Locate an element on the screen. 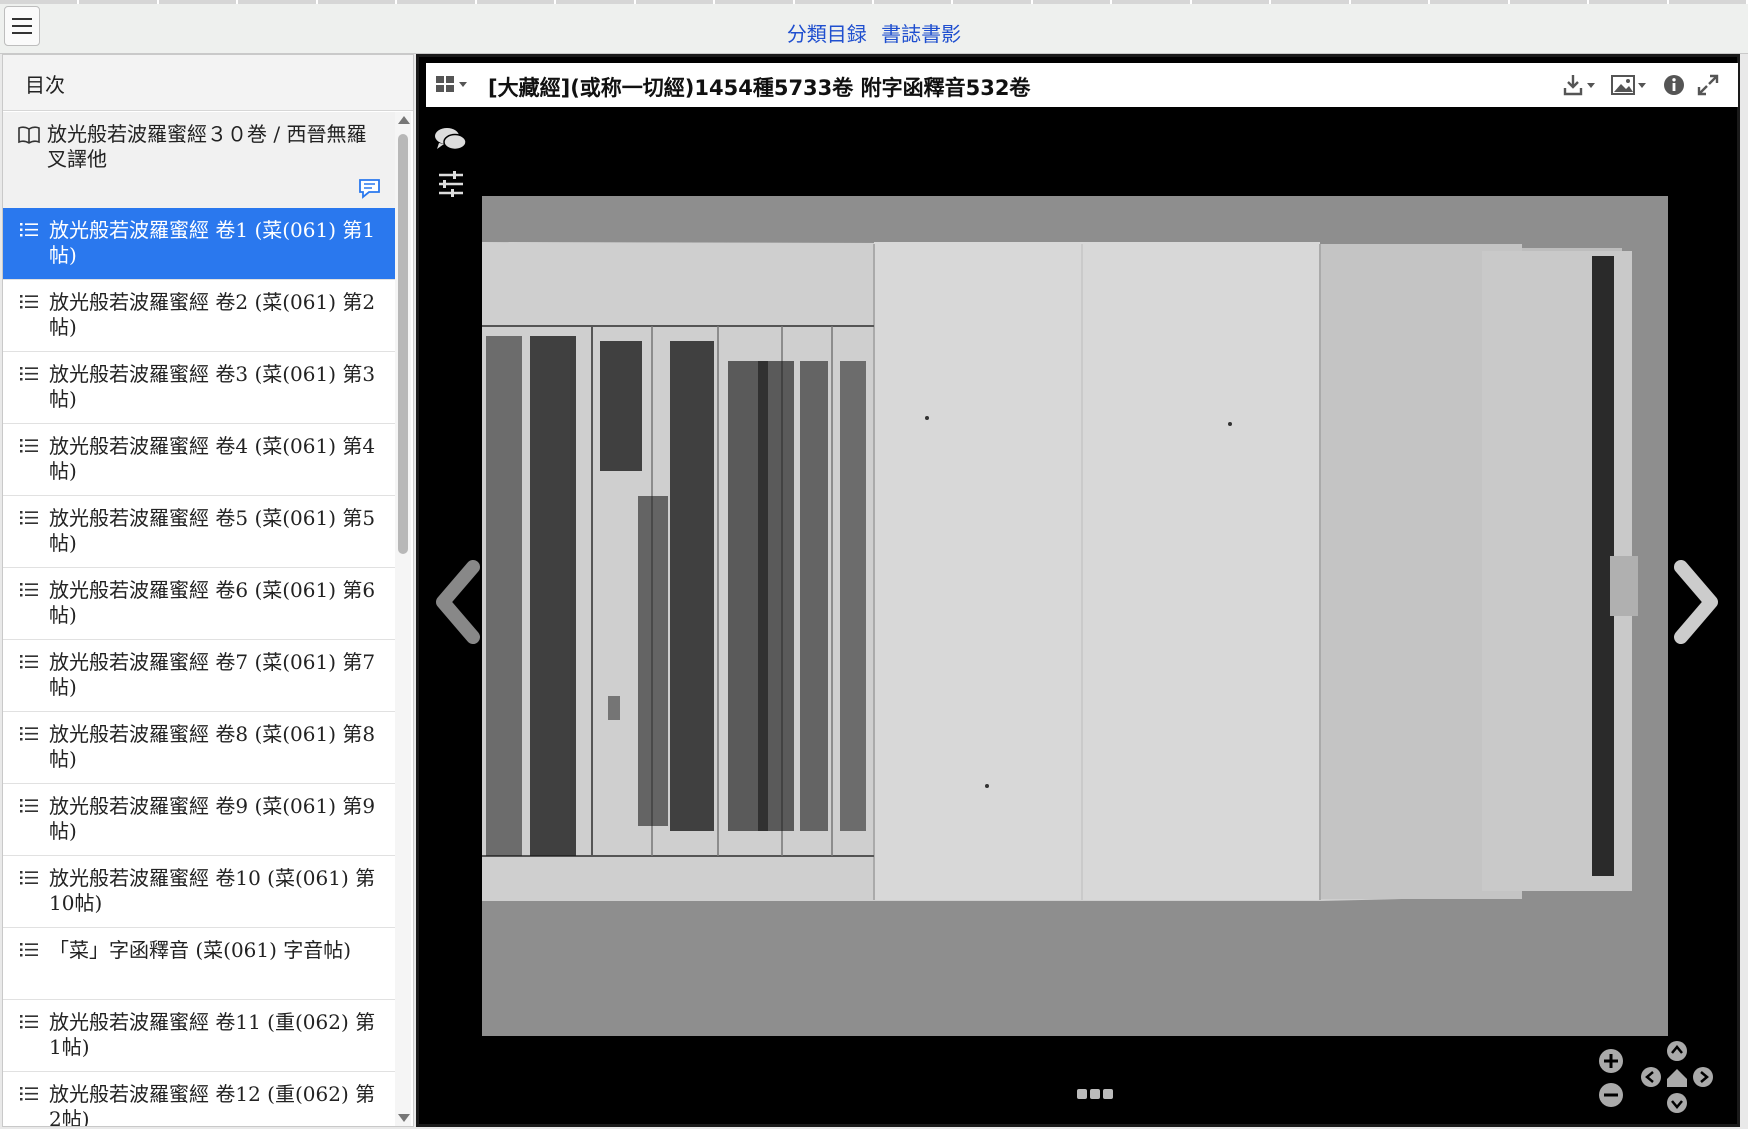 This screenshot has width=1748, height=1129. toc-item: 放光般若波羅蜜經 卷9 (菜(061) 第9帖) is located at coordinates (199, 820).